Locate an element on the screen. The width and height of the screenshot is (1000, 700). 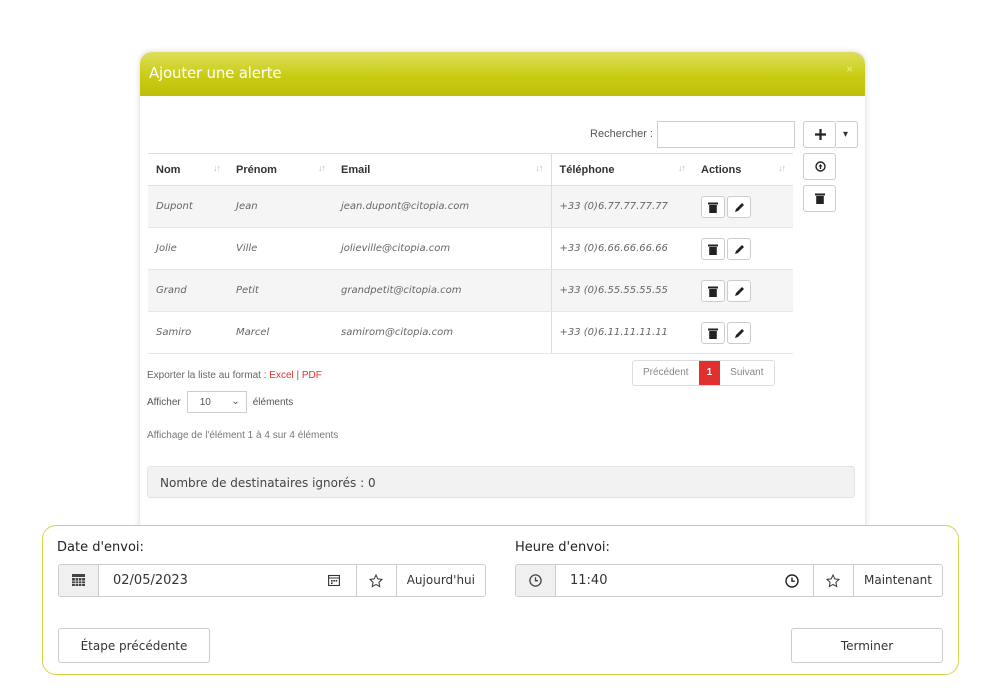
time-favorite-button is located at coordinates (832, 580).